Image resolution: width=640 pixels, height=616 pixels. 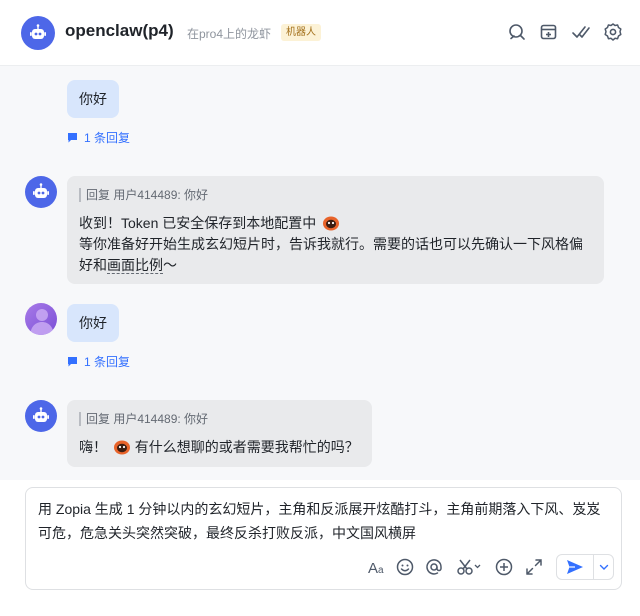 What do you see at coordinates (469, 567) in the screenshot?
I see `scissors-icon` at bounding box center [469, 567].